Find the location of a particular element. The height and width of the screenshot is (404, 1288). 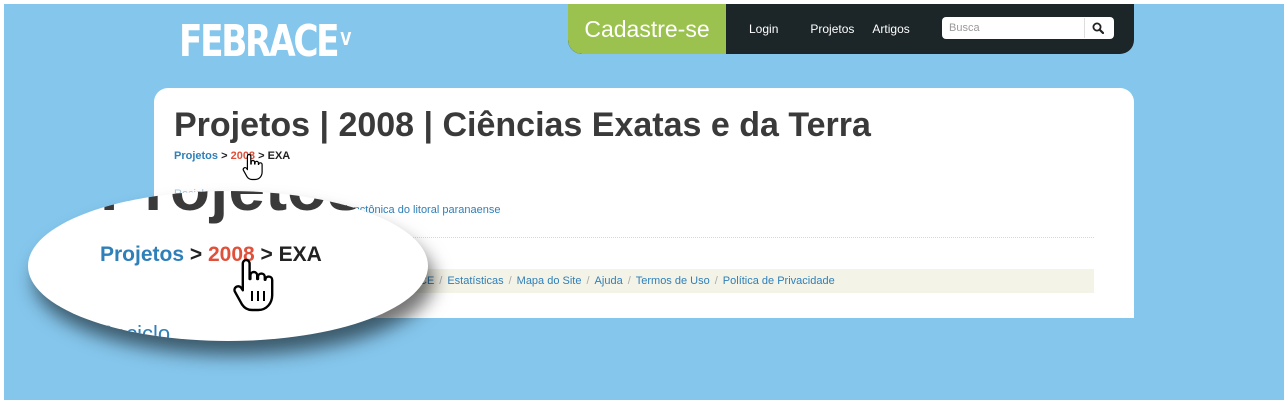

breadcrumb-year-link: 2008 is located at coordinates (243, 156).